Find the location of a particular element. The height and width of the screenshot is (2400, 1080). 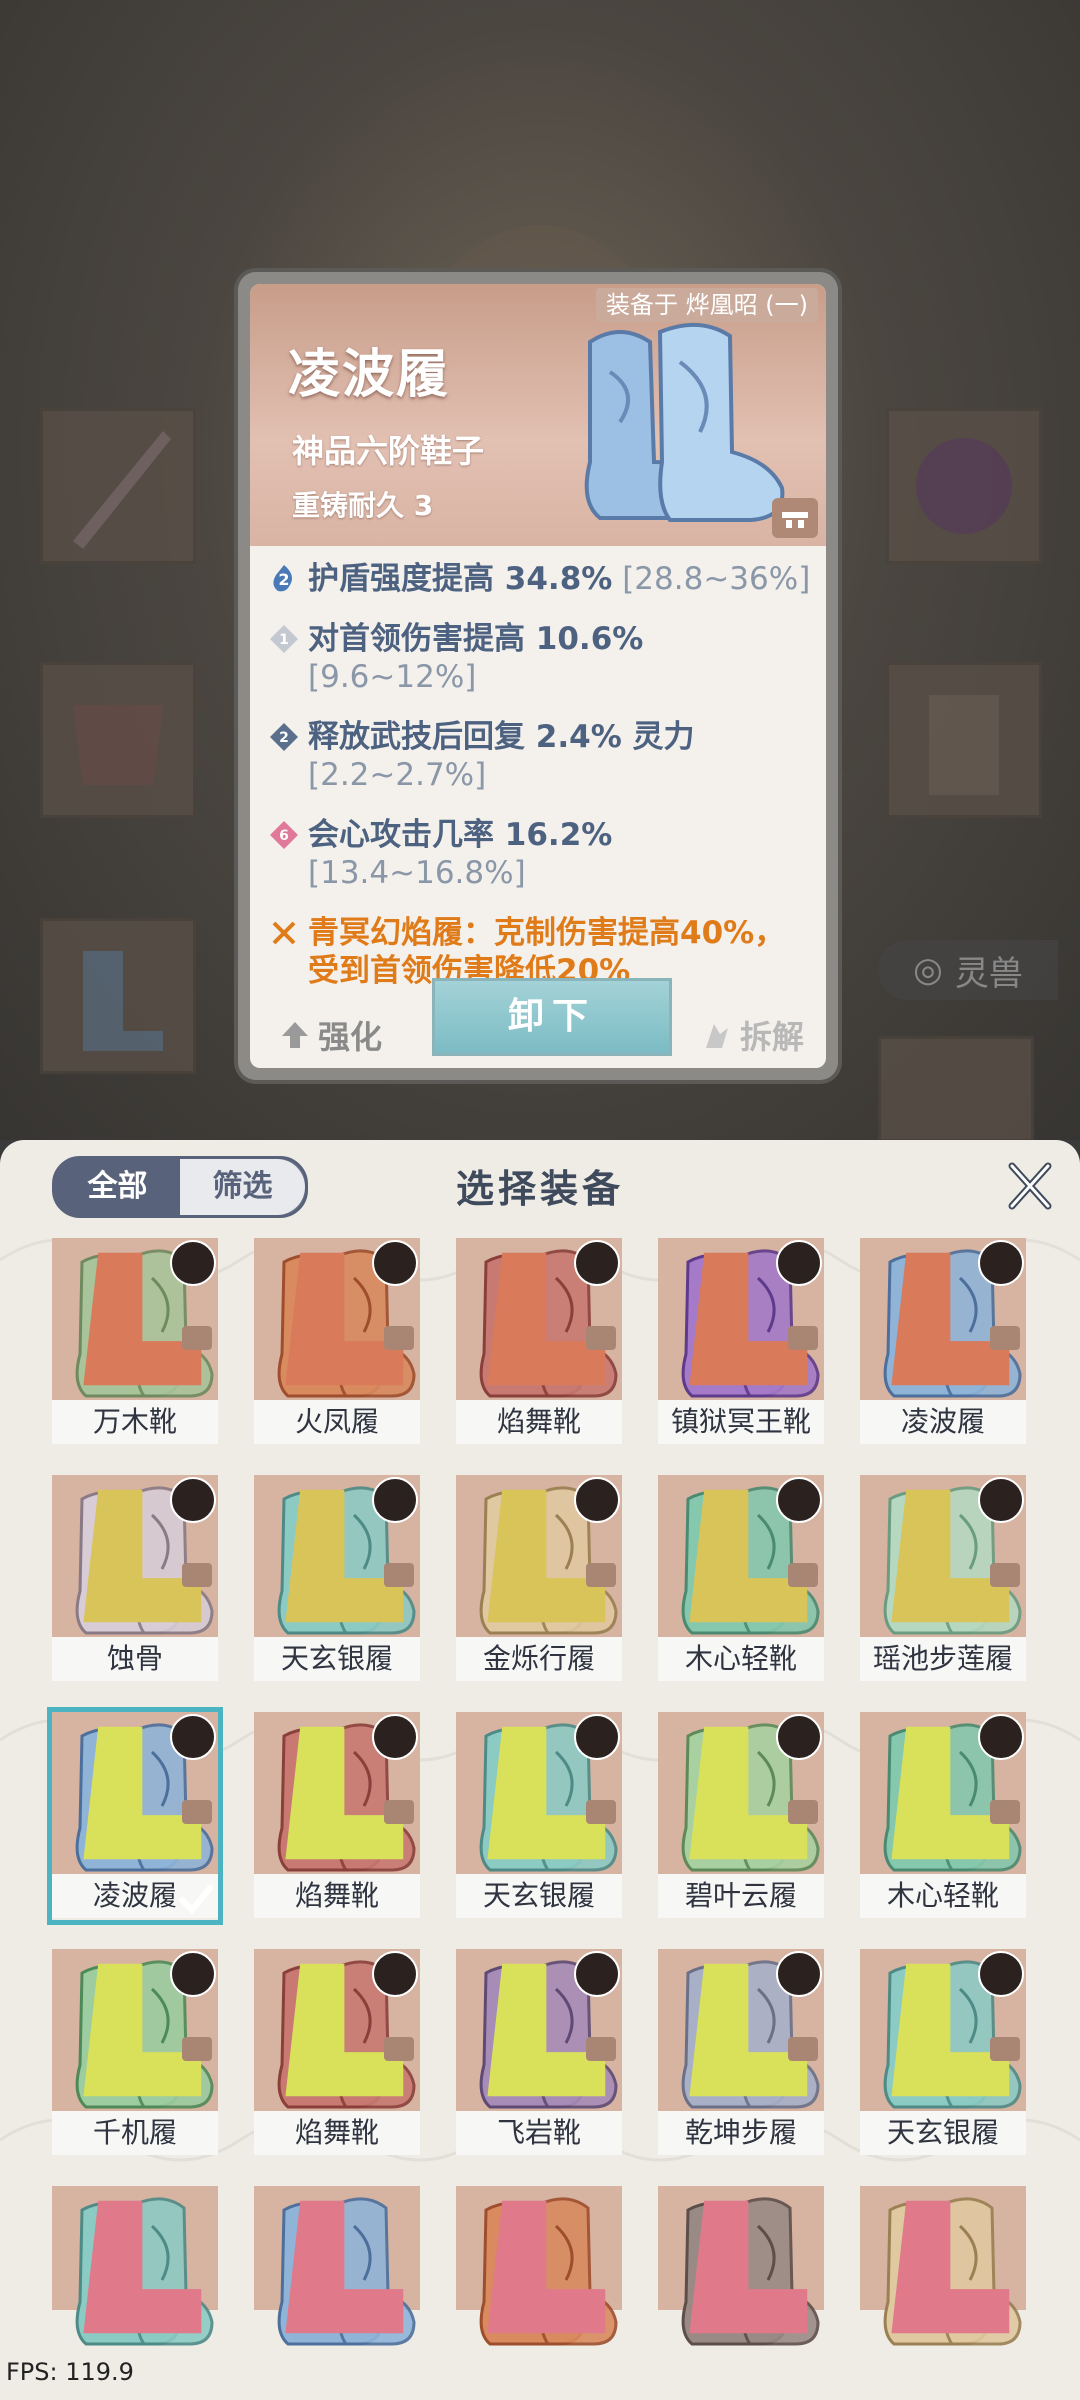

bg-slot-armor is located at coordinates (964, 740).